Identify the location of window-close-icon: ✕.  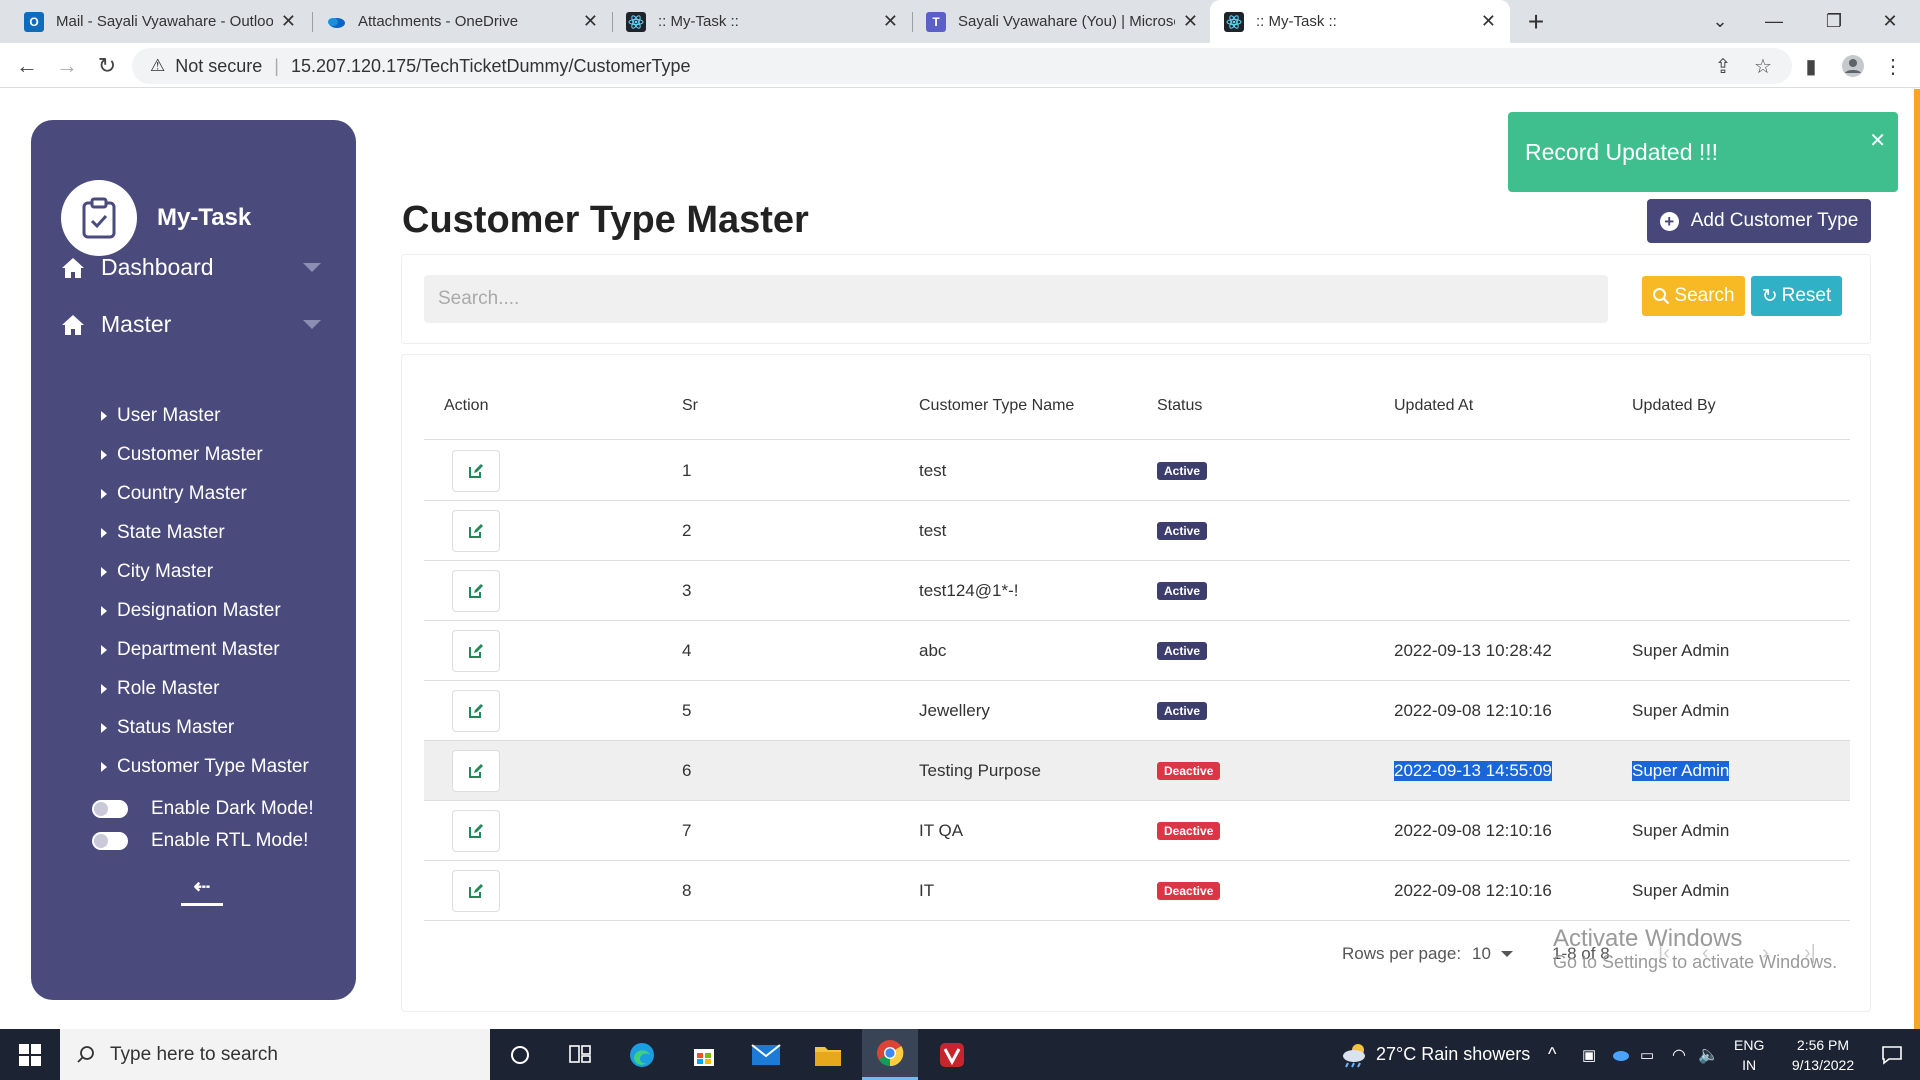
(1890, 21).